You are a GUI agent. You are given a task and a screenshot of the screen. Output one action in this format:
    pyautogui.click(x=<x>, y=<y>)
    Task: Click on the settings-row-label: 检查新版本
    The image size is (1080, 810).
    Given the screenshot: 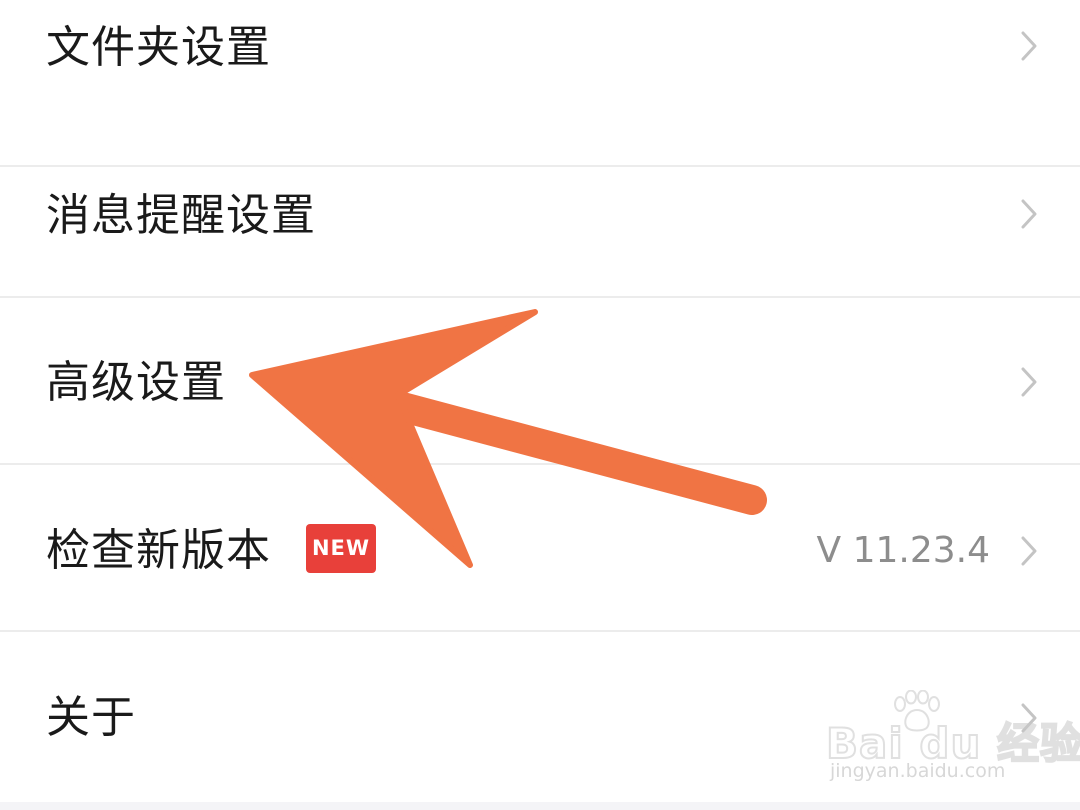 What is the action you would take?
    pyautogui.click(x=158, y=550)
    